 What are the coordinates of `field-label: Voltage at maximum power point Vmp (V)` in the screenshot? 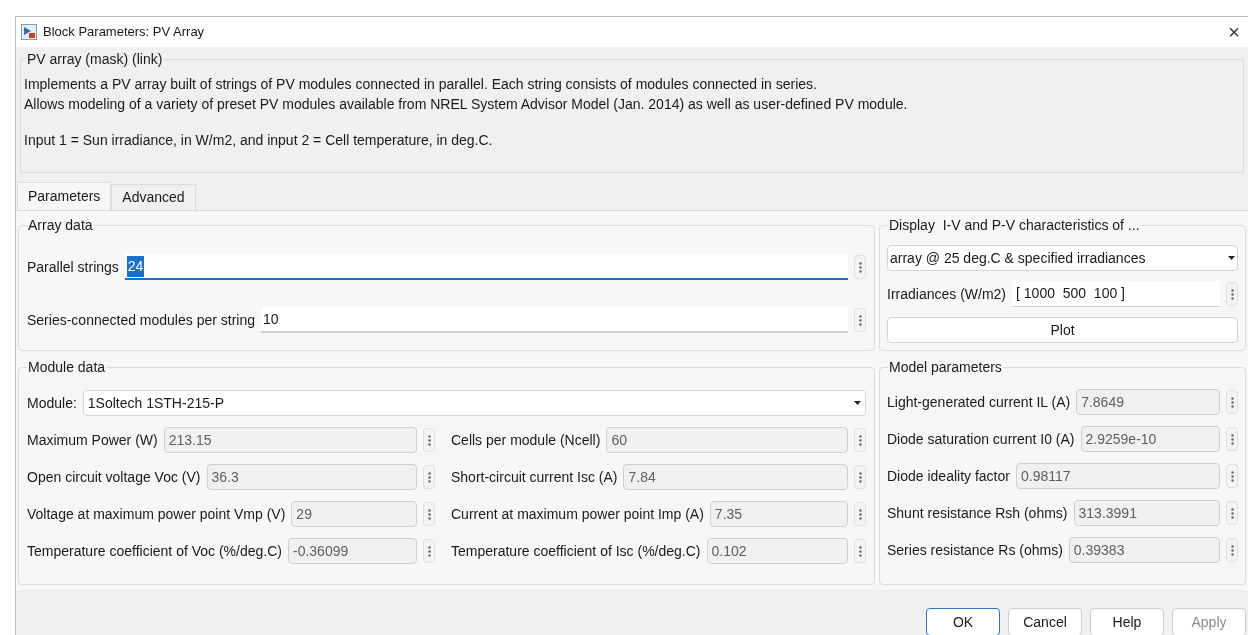 It's located at (156, 514).